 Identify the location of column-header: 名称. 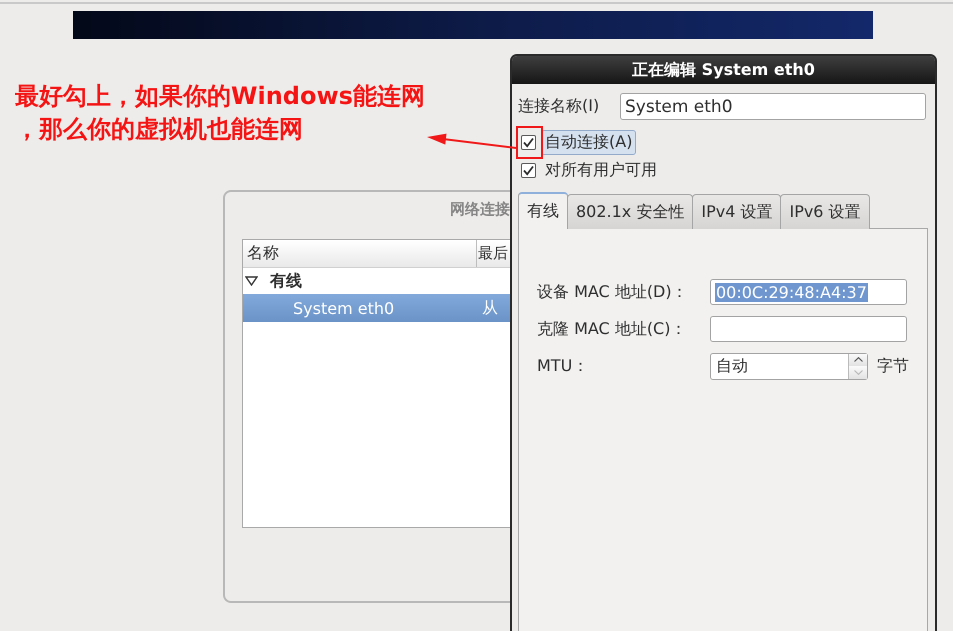
(360, 253).